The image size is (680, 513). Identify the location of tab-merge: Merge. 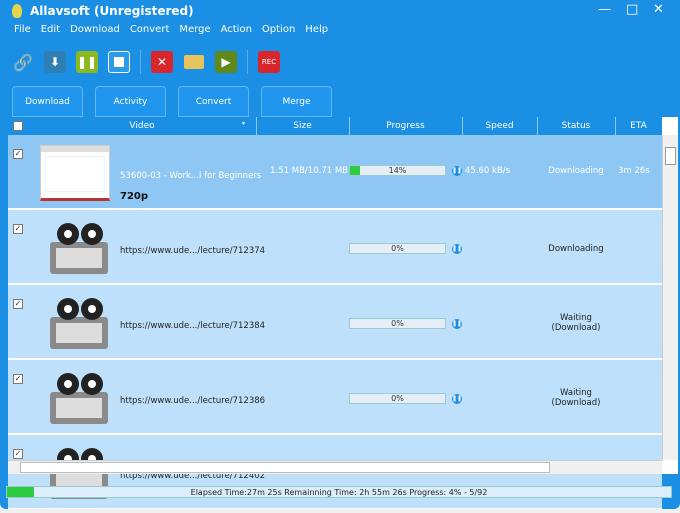
(296, 101).